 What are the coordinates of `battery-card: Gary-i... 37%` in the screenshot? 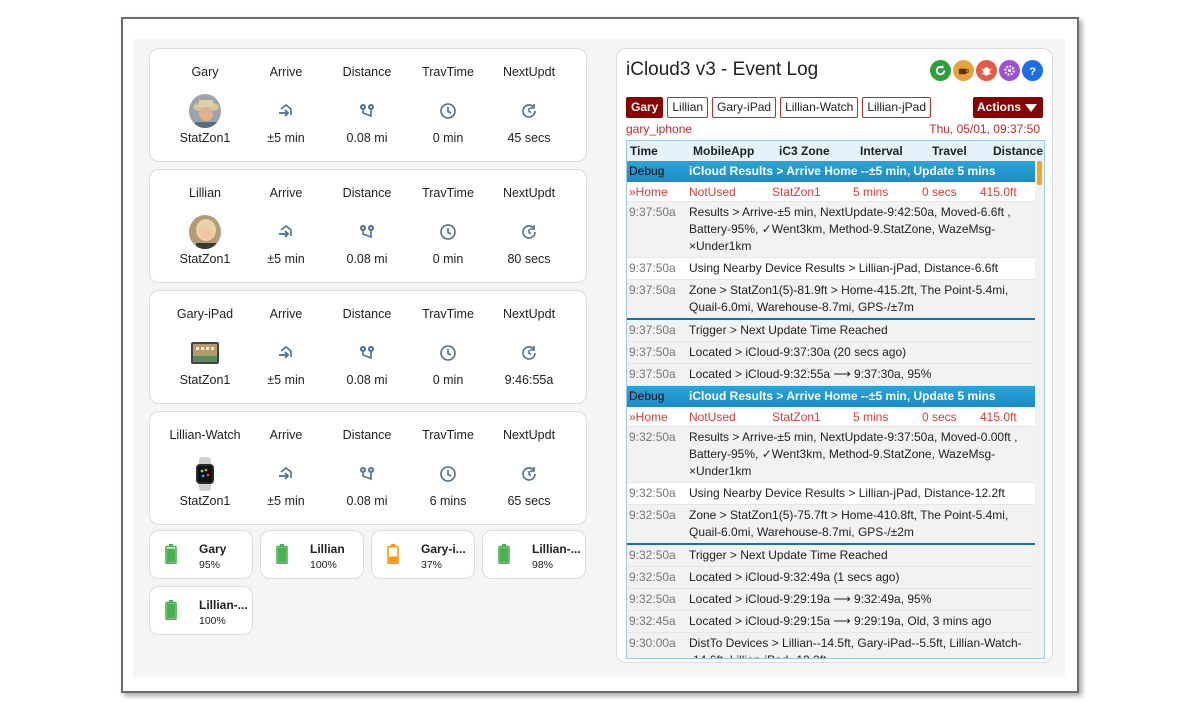 It's located at (423, 554).